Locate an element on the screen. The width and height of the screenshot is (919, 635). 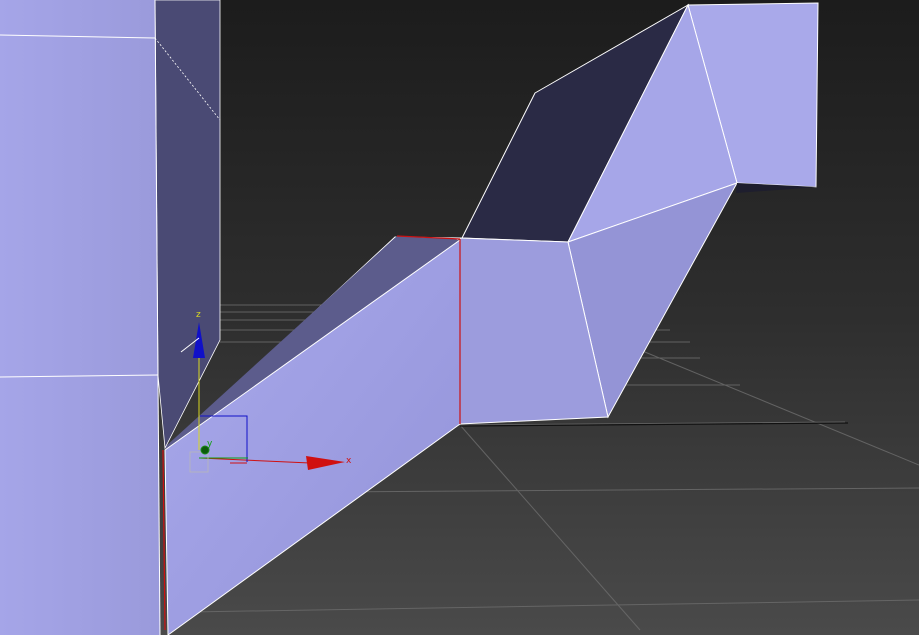
gizmo-z-label: z is located at coordinates (198, 315).